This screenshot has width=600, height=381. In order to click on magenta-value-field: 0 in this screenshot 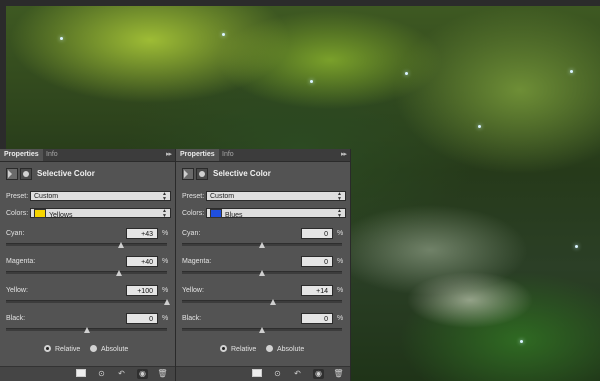, I will do `click(317, 261)`.